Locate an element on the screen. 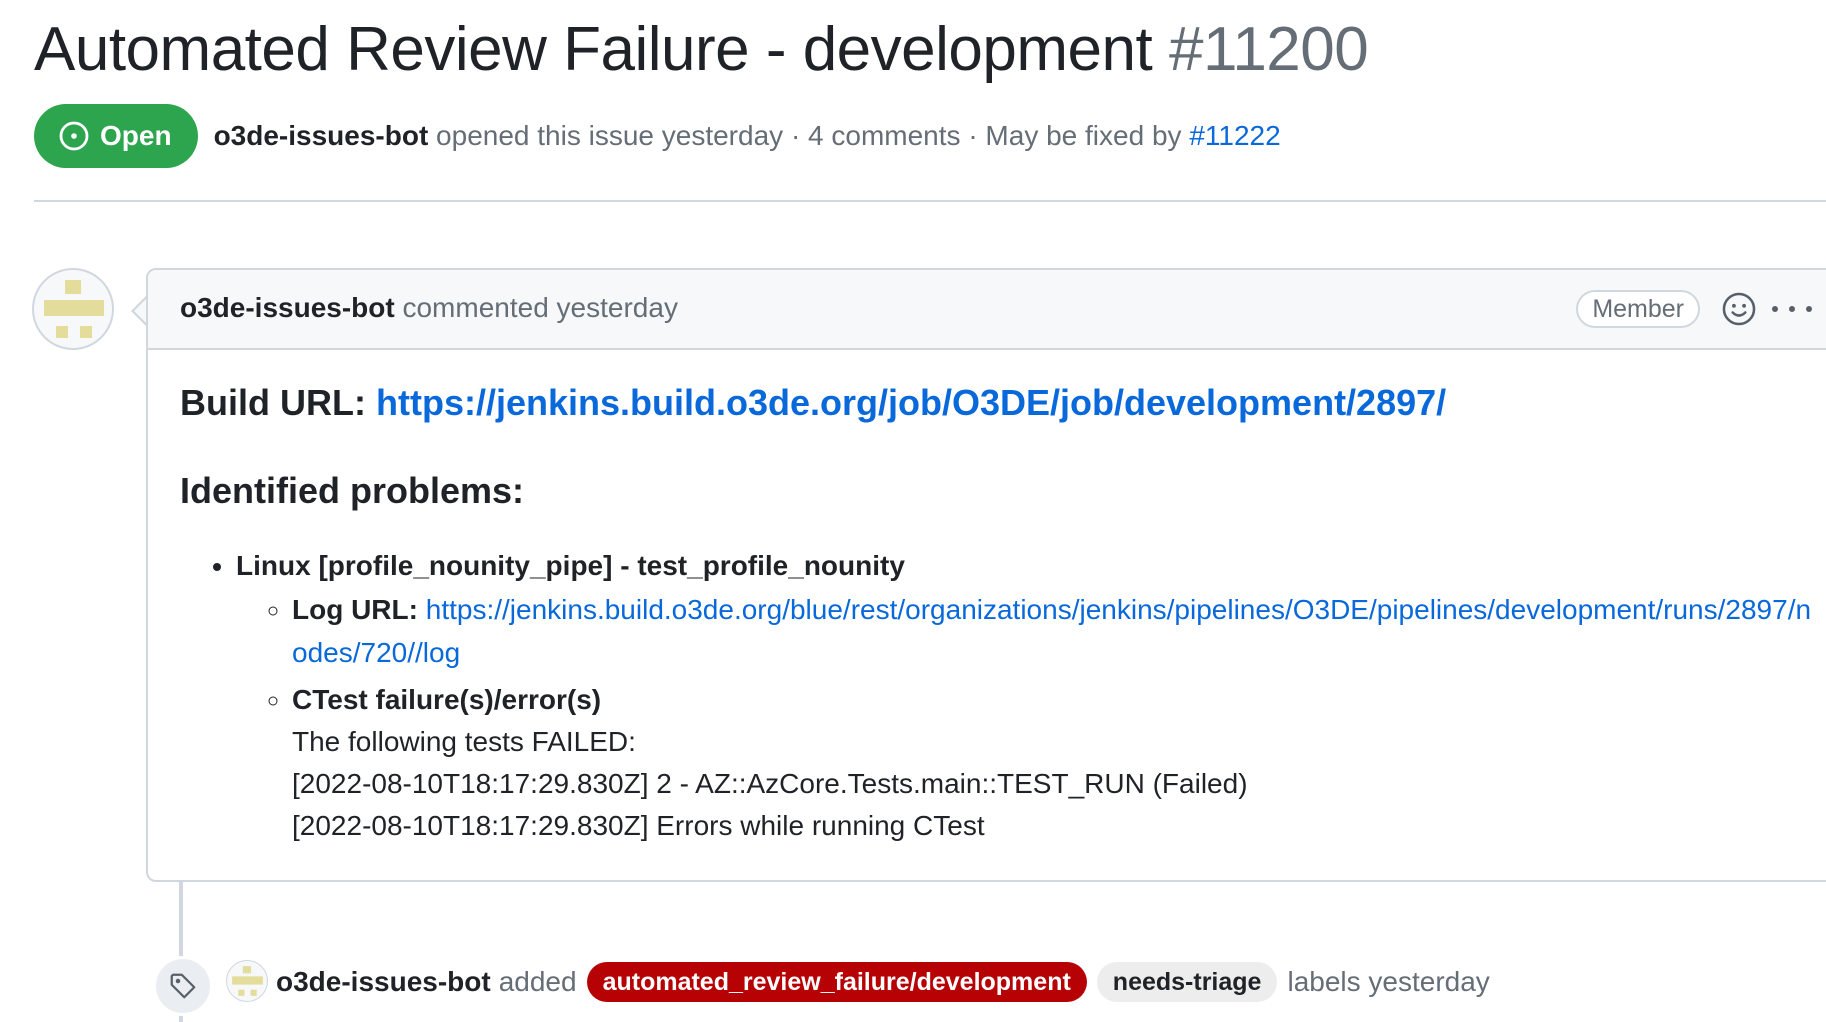  opened-text: opened this issue yesterday is located at coordinates (610, 135).